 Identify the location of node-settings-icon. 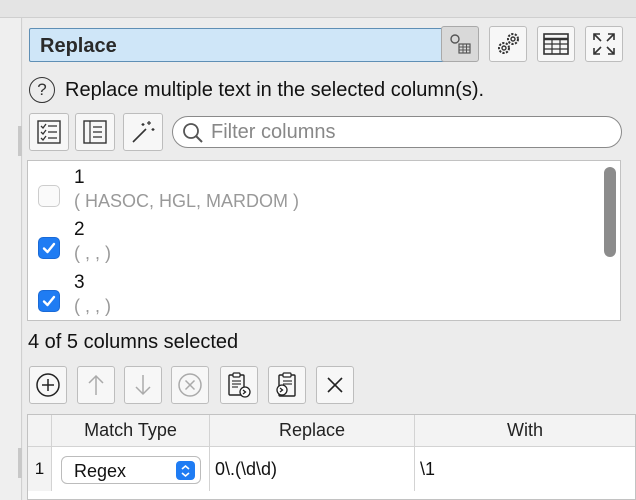
(460, 44).